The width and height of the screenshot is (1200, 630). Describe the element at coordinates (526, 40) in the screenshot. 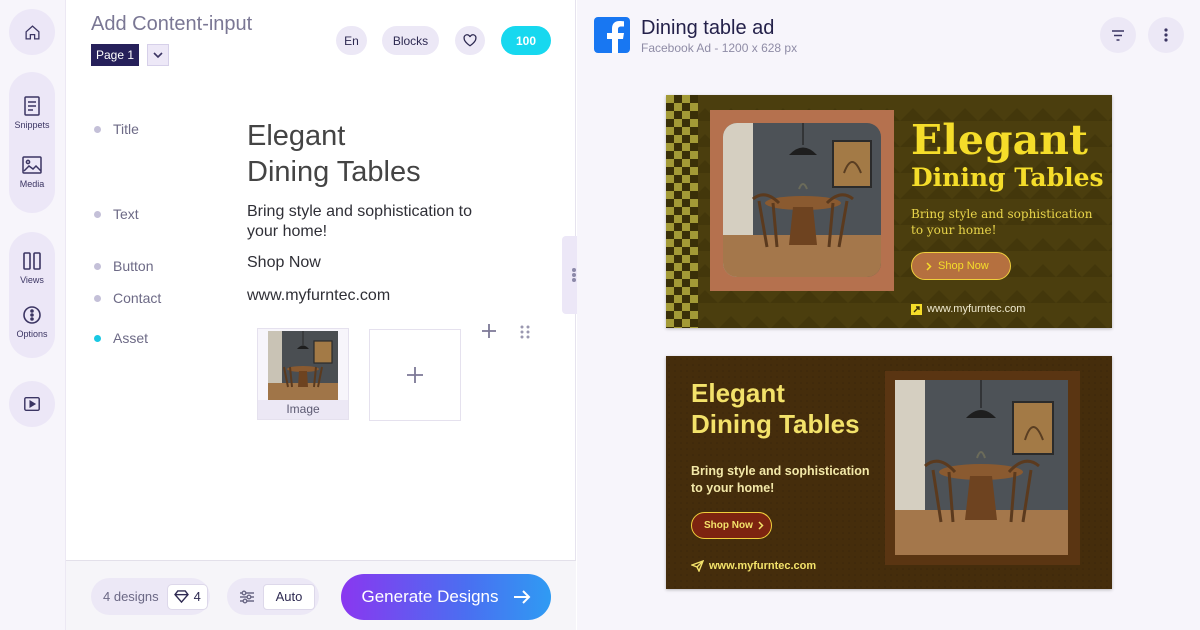

I see `credits-badge: 100` at that location.